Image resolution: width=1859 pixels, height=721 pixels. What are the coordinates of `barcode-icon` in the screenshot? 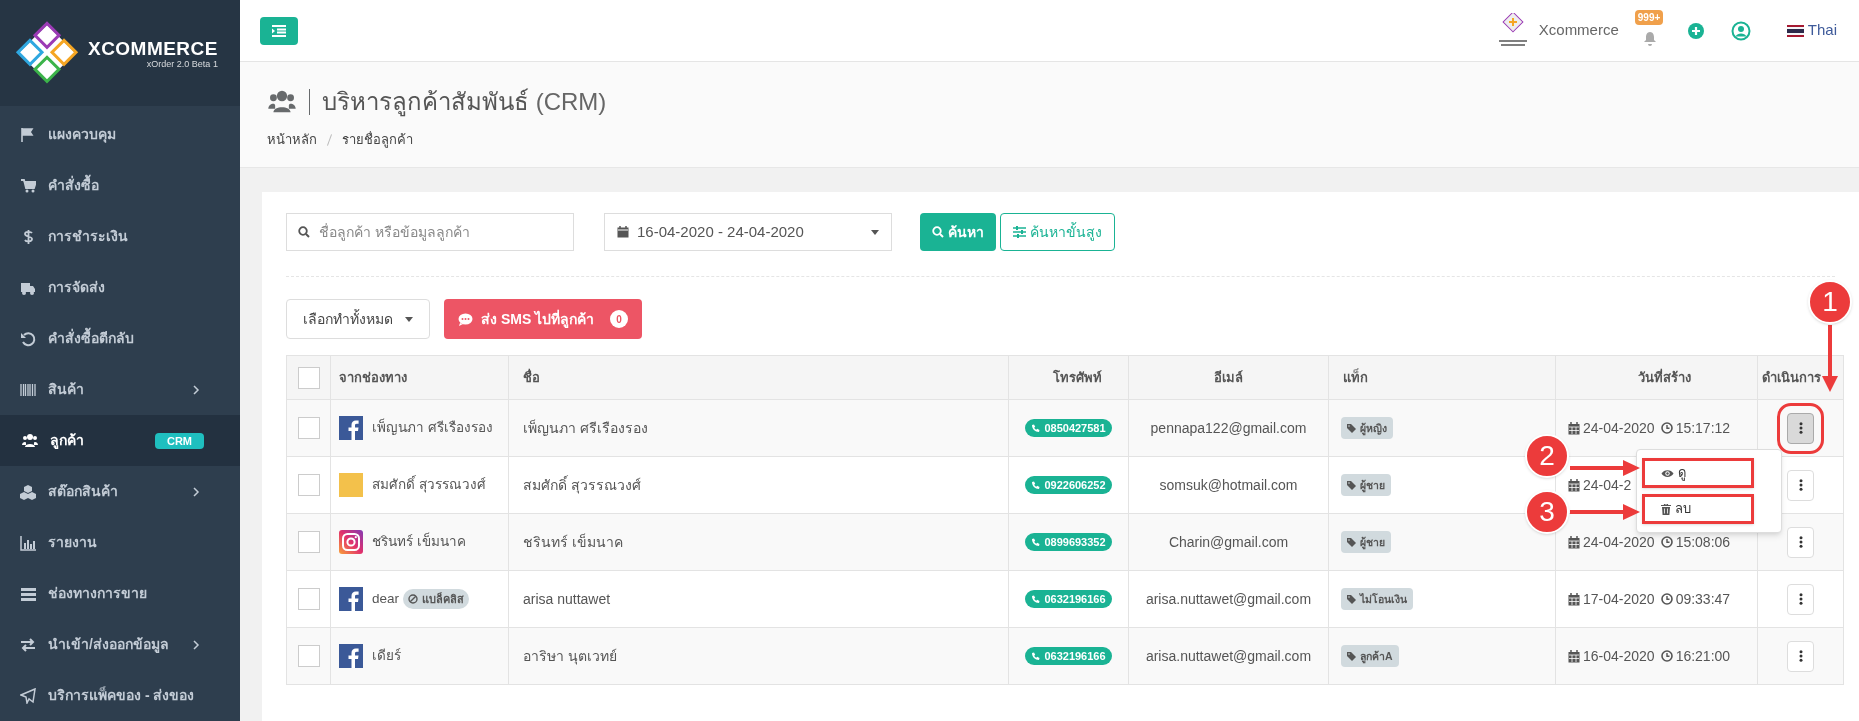 It's located at (28, 389).